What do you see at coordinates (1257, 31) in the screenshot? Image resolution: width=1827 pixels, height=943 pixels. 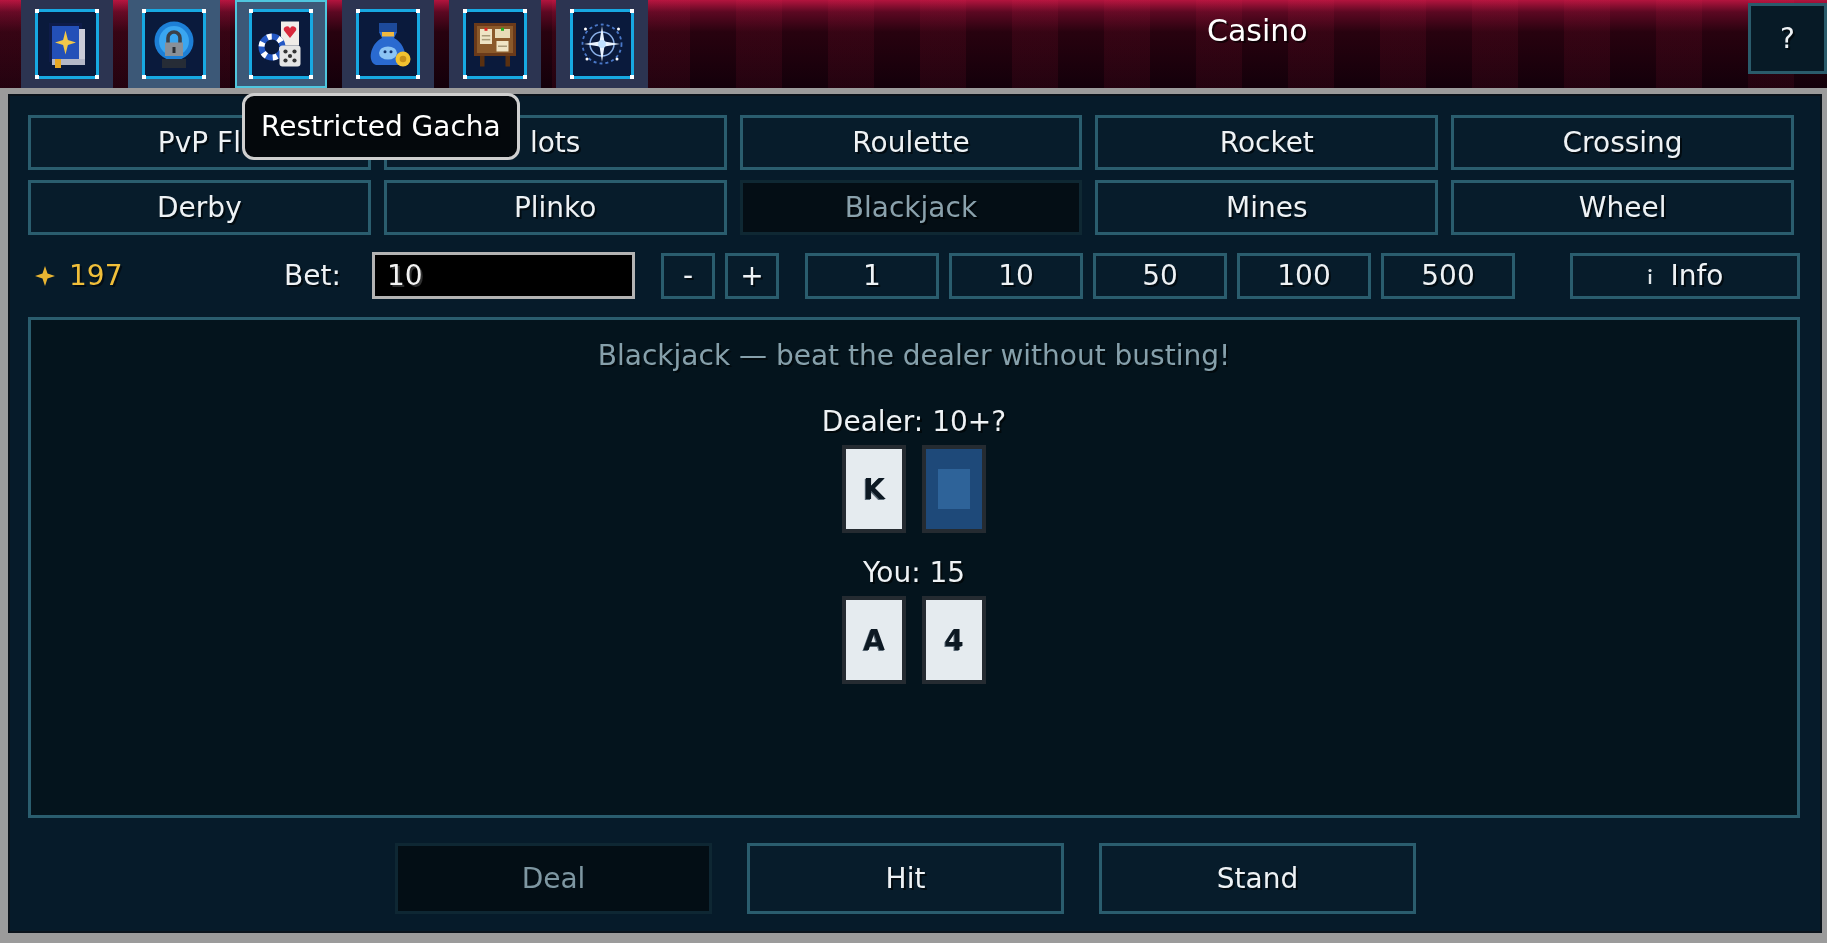 I see `window-title: Casino` at bounding box center [1257, 31].